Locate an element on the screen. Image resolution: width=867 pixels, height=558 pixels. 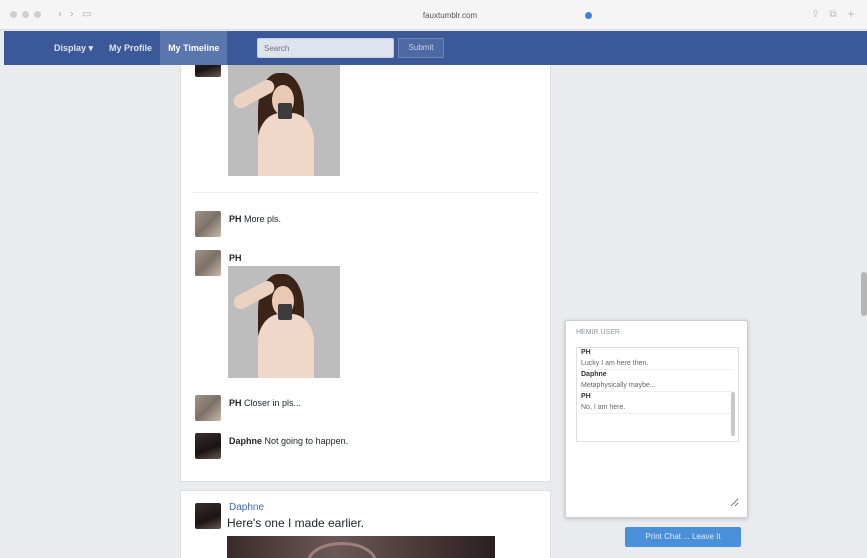
post-image is located at coordinates (361, 547).